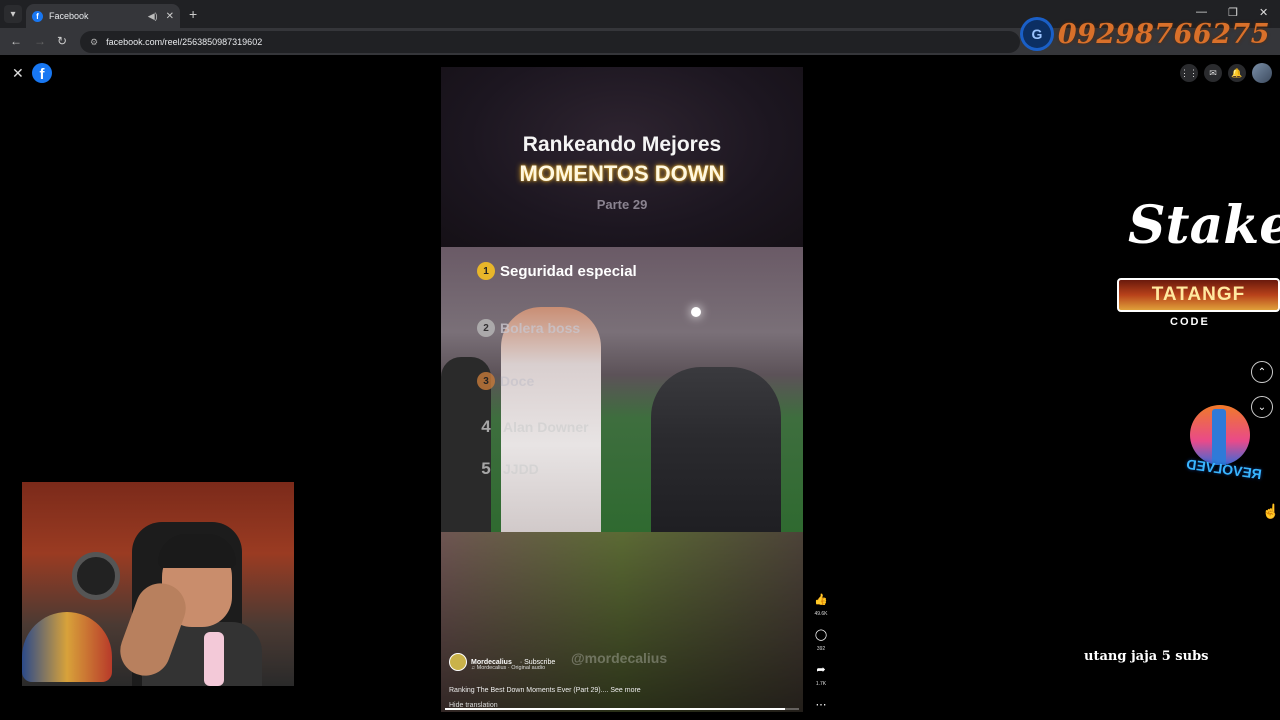  Describe the element at coordinates (550, 42) in the screenshot. I see `url-input: ⚙ facebook.com/reel/2563850987319602` at that location.